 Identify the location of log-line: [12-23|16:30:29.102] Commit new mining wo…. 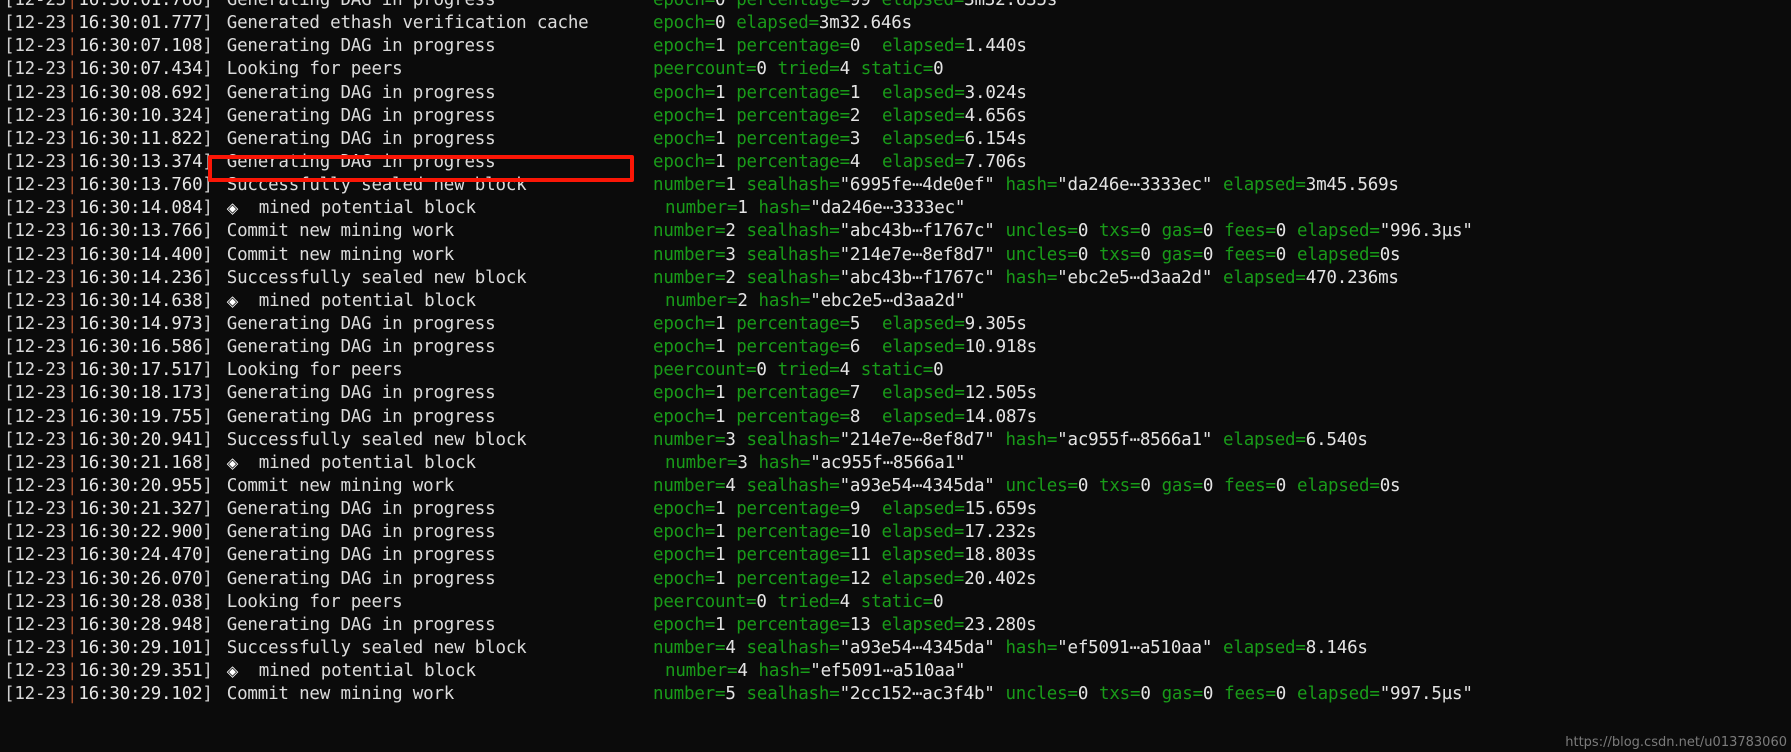
(895, 694).